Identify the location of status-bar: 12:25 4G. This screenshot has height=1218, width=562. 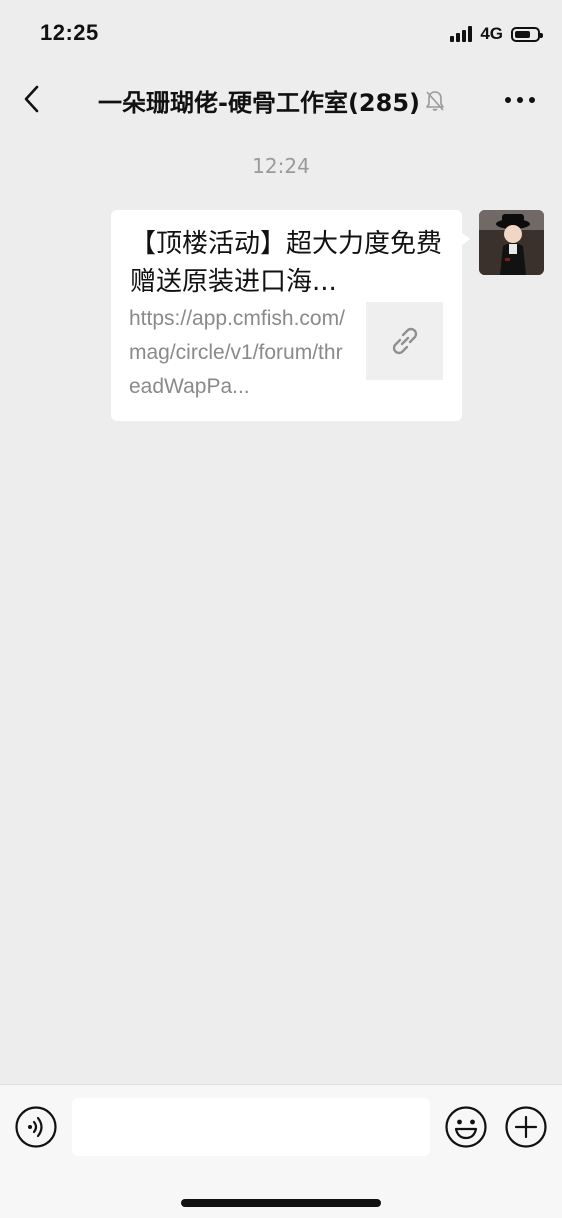
(281, 32).